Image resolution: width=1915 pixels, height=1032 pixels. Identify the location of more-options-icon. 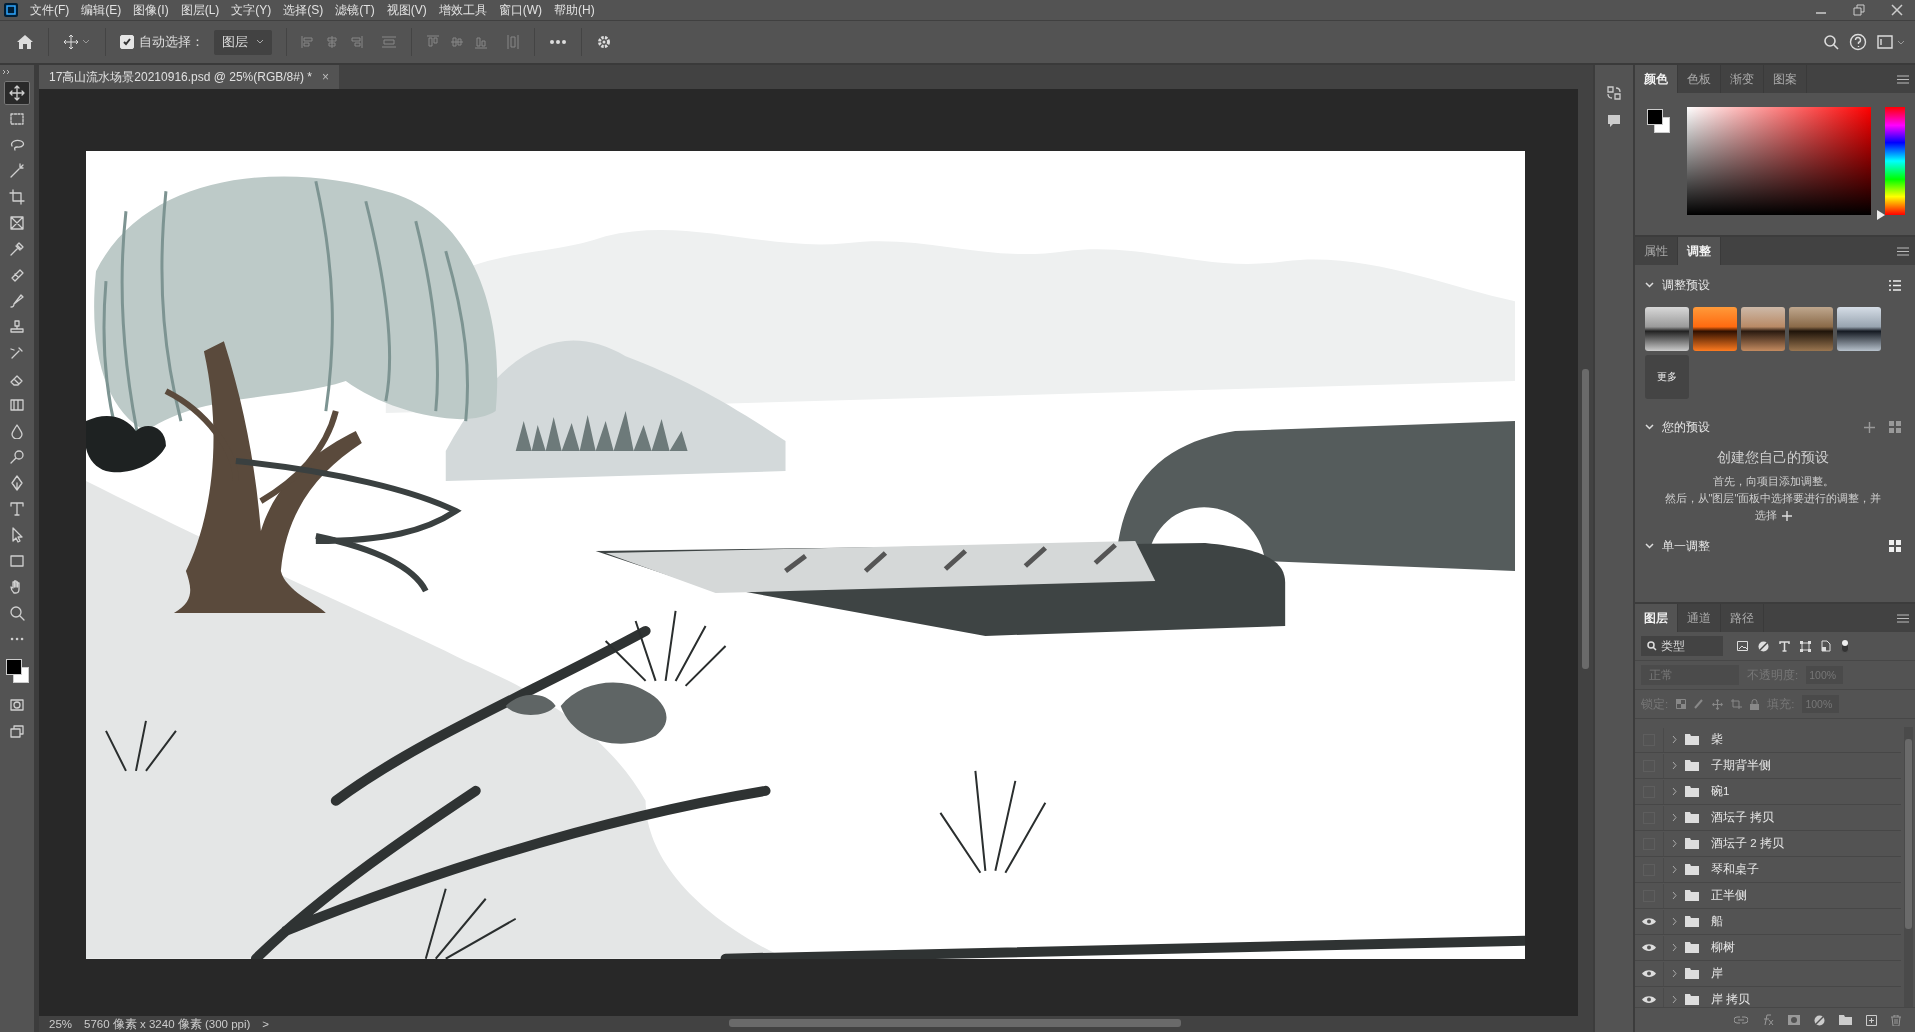
(558, 42).